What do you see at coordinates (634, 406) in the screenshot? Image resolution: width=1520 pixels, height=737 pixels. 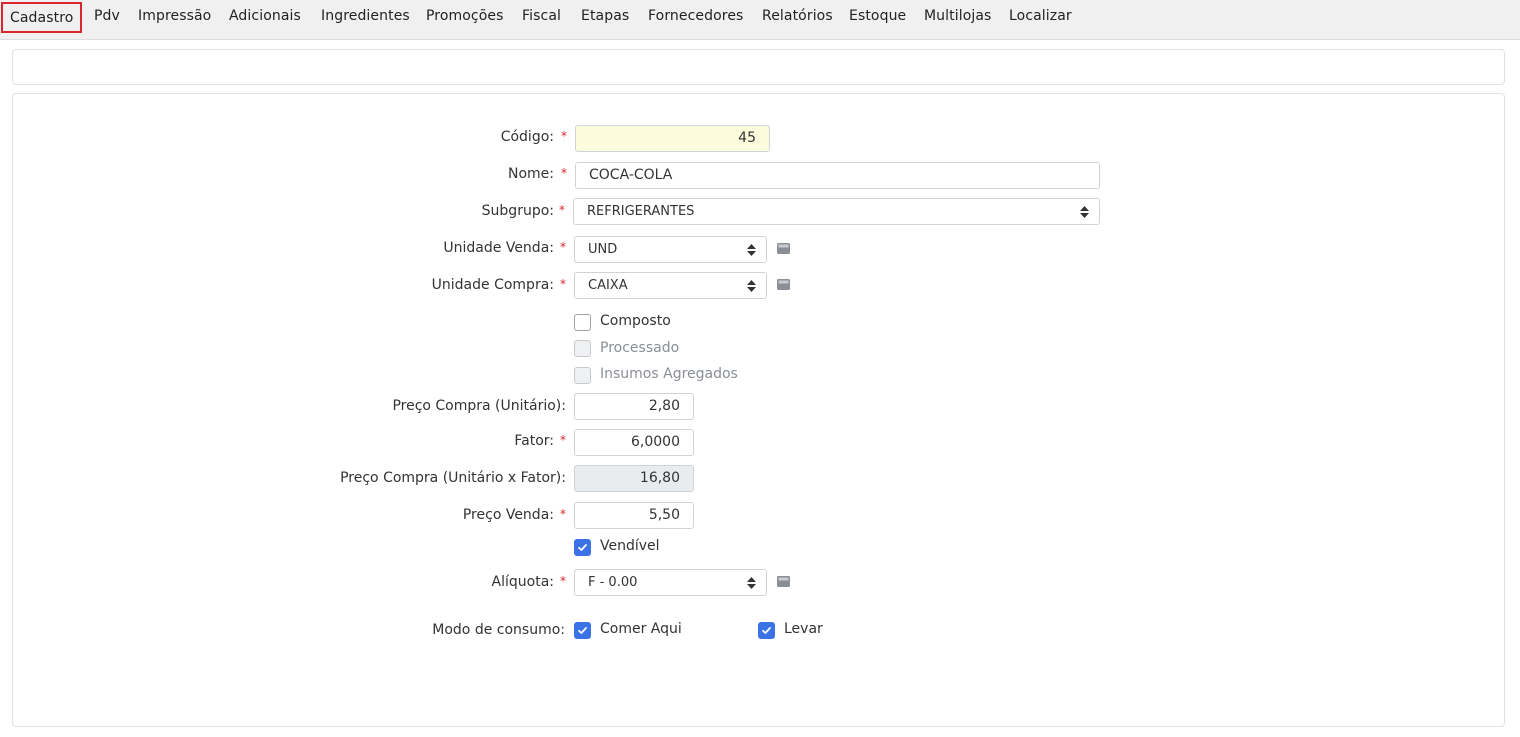 I see `preco-compra-unitario-input: 2,80` at bounding box center [634, 406].